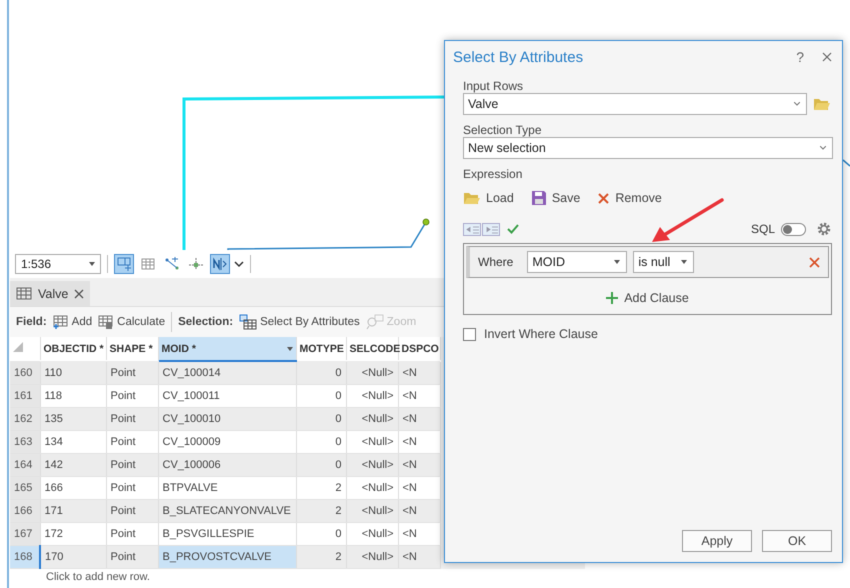 The width and height of the screenshot is (850, 588). What do you see at coordinates (25, 442) in the screenshot?
I see `row-number: 163` at bounding box center [25, 442].